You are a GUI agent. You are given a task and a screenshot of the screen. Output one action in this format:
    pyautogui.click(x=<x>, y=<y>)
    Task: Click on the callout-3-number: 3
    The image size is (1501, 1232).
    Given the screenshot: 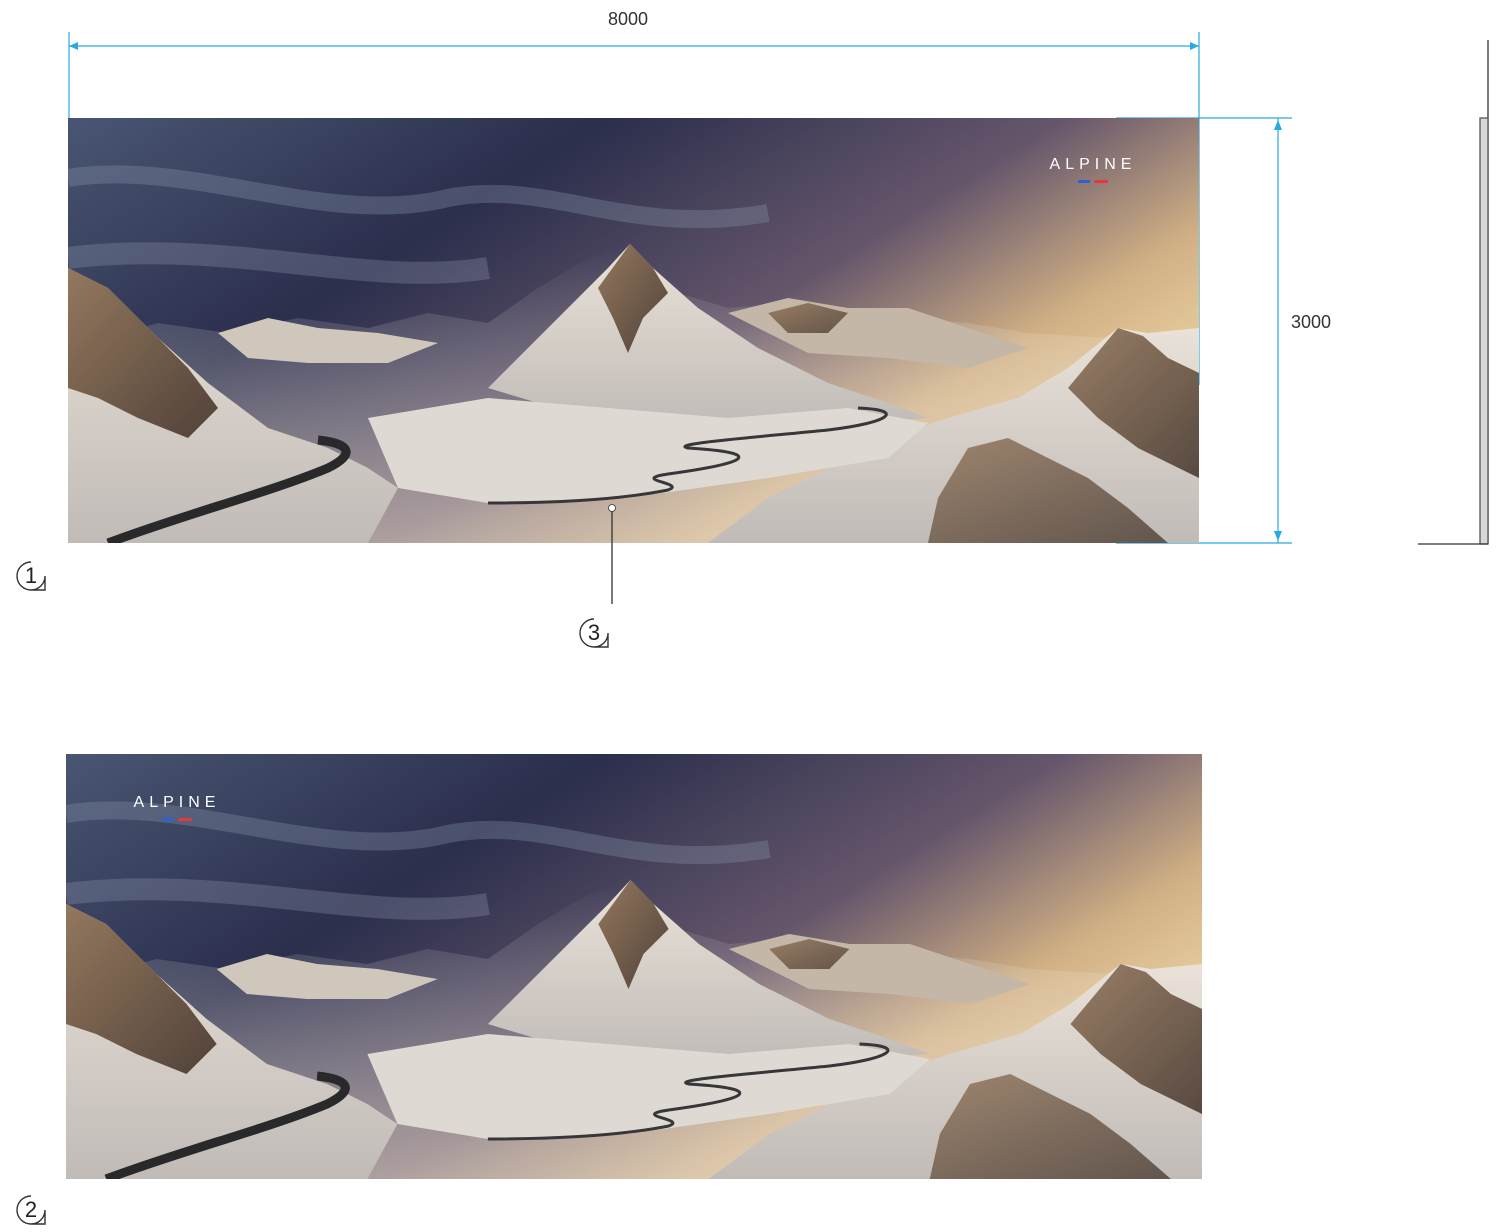 What is the action you would take?
    pyautogui.click(x=594, y=632)
    